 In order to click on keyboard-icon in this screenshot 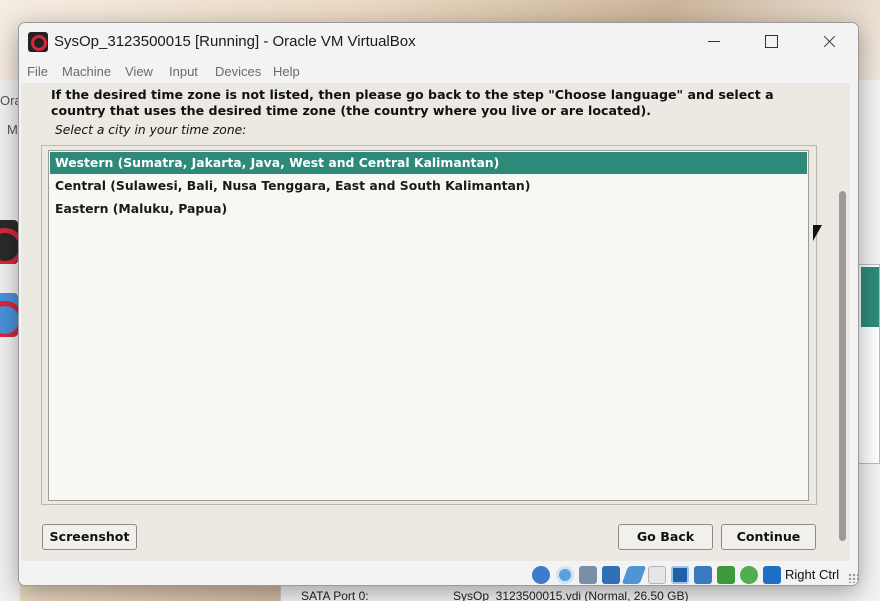, I will do `click(772, 575)`.